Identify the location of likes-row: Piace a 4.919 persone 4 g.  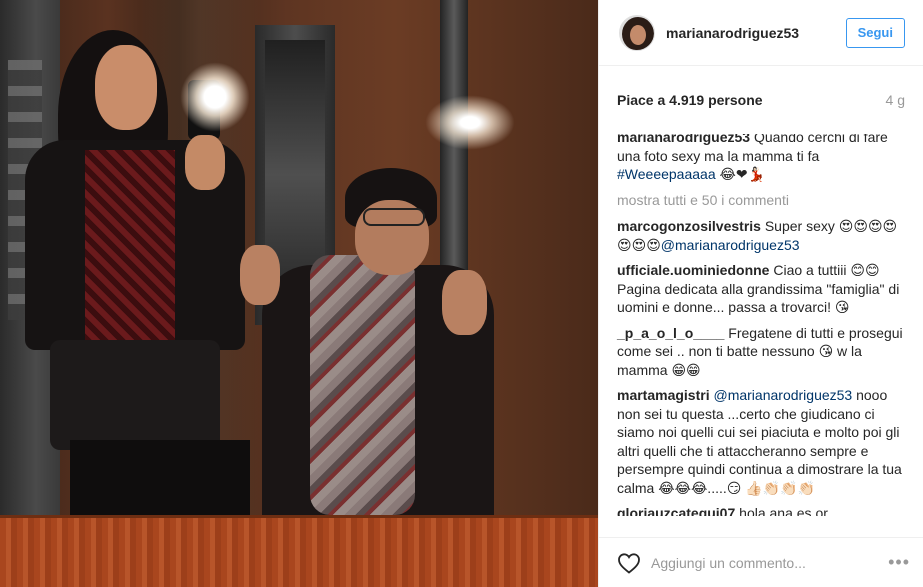
(761, 100).